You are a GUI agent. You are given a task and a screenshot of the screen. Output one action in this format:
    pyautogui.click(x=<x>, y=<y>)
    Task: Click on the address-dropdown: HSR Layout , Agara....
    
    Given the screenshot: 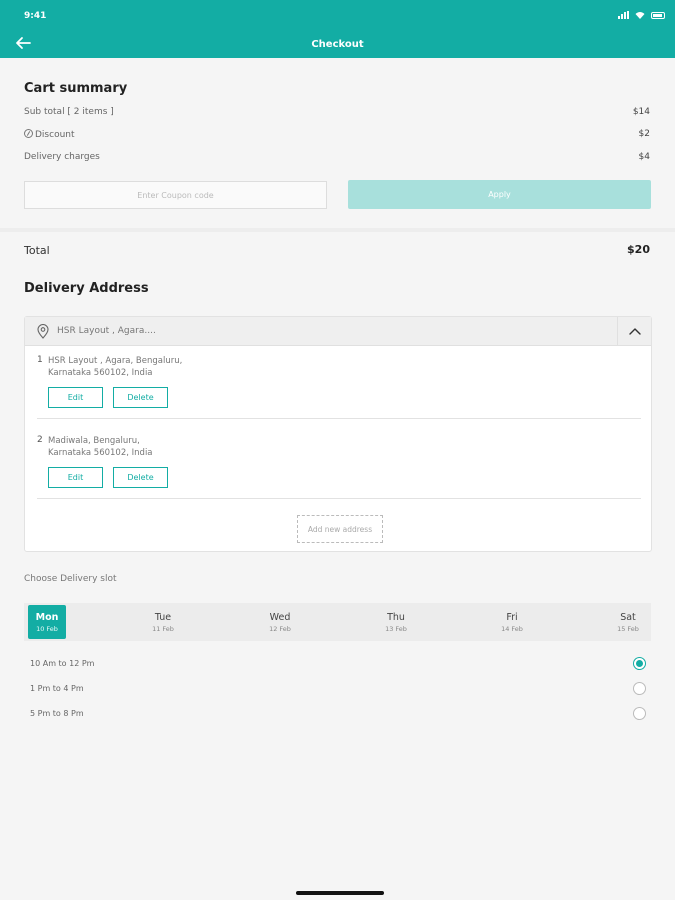 What is the action you would take?
    pyautogui.click(x=338, y=331)
    